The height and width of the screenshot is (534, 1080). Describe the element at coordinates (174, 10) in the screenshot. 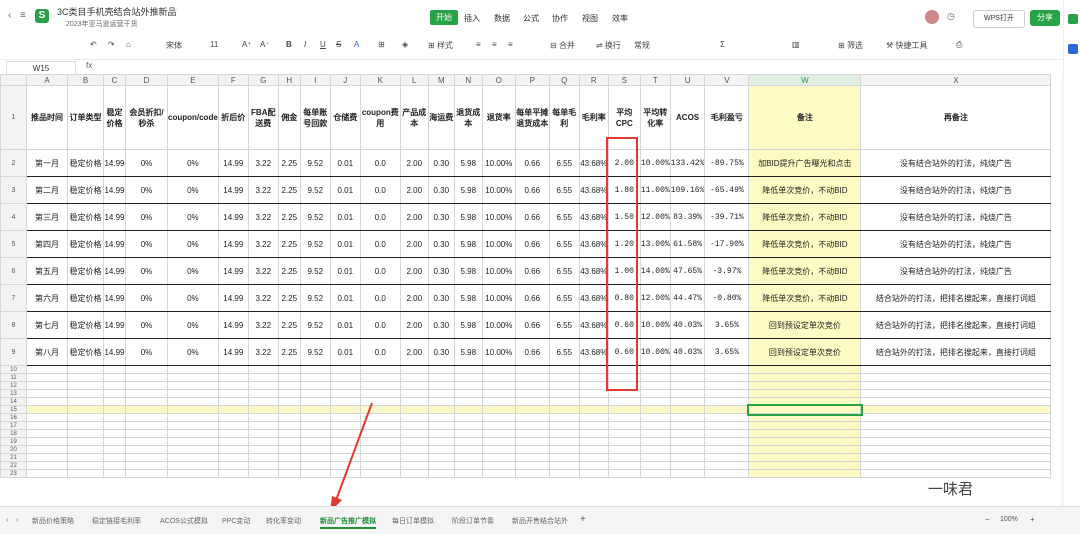

I see `star-icon: ☆` at that location.